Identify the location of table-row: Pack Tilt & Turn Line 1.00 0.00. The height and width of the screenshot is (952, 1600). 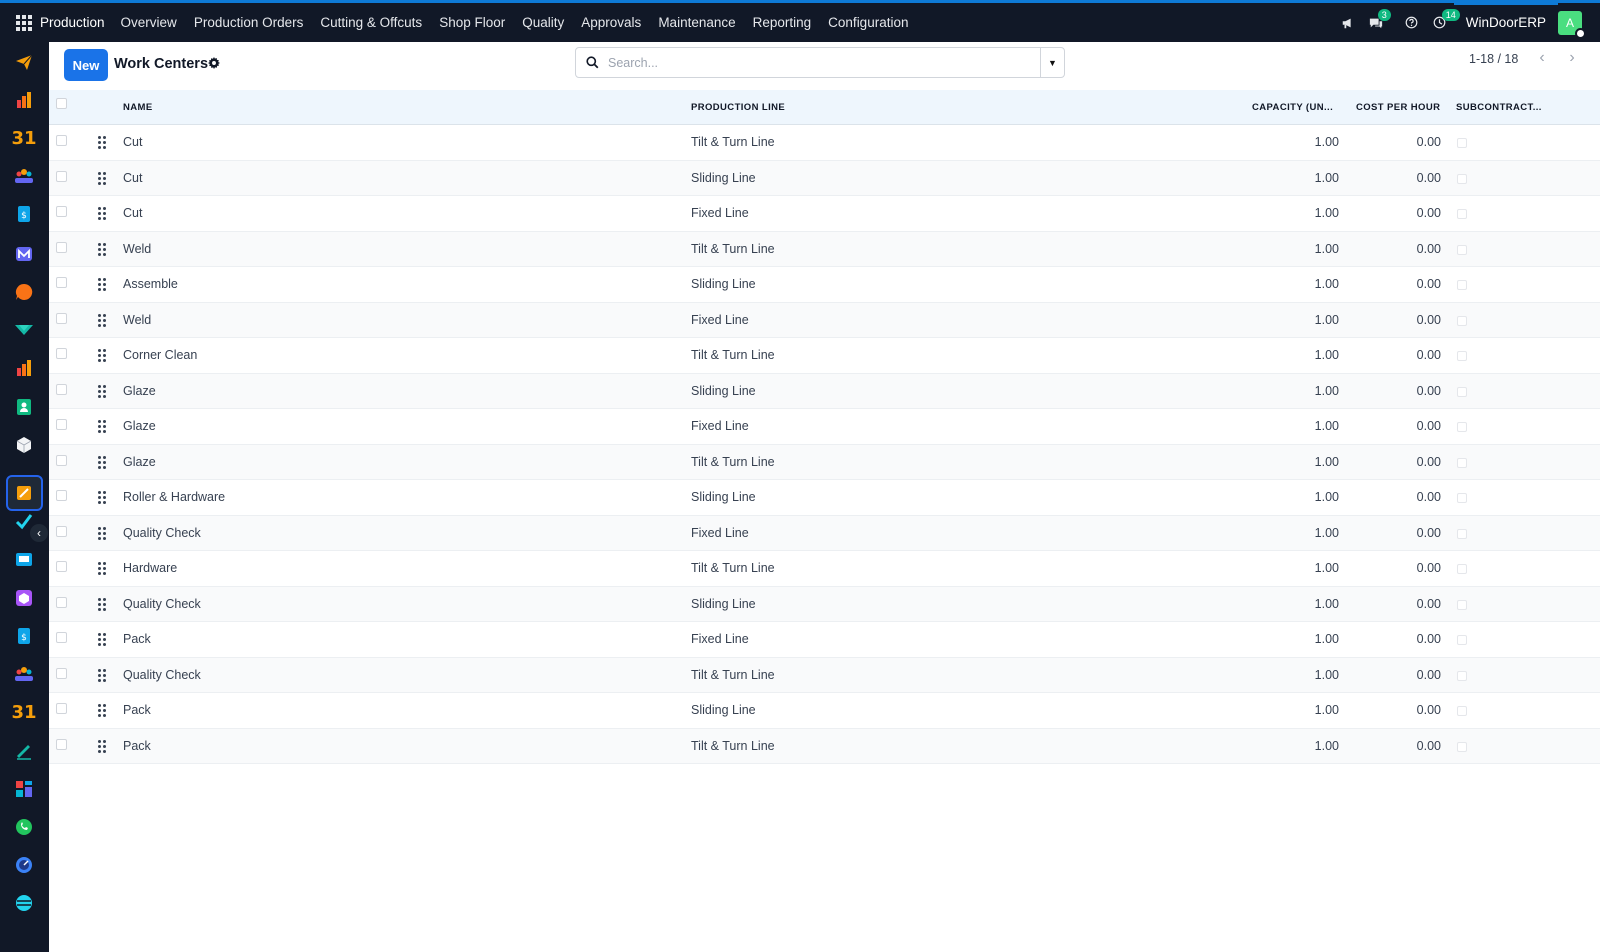
(824, 746).